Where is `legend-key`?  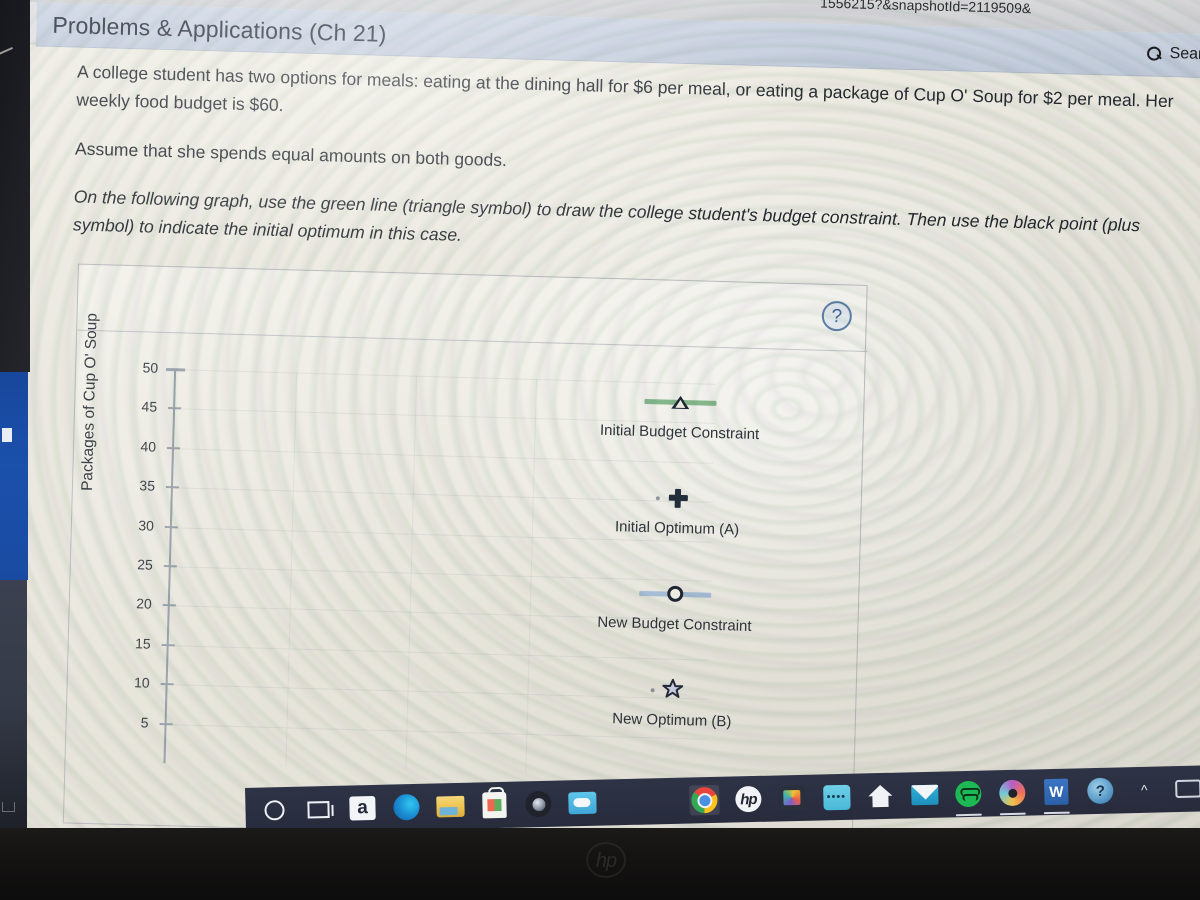
legend-key is located at coordinates (680, 401).